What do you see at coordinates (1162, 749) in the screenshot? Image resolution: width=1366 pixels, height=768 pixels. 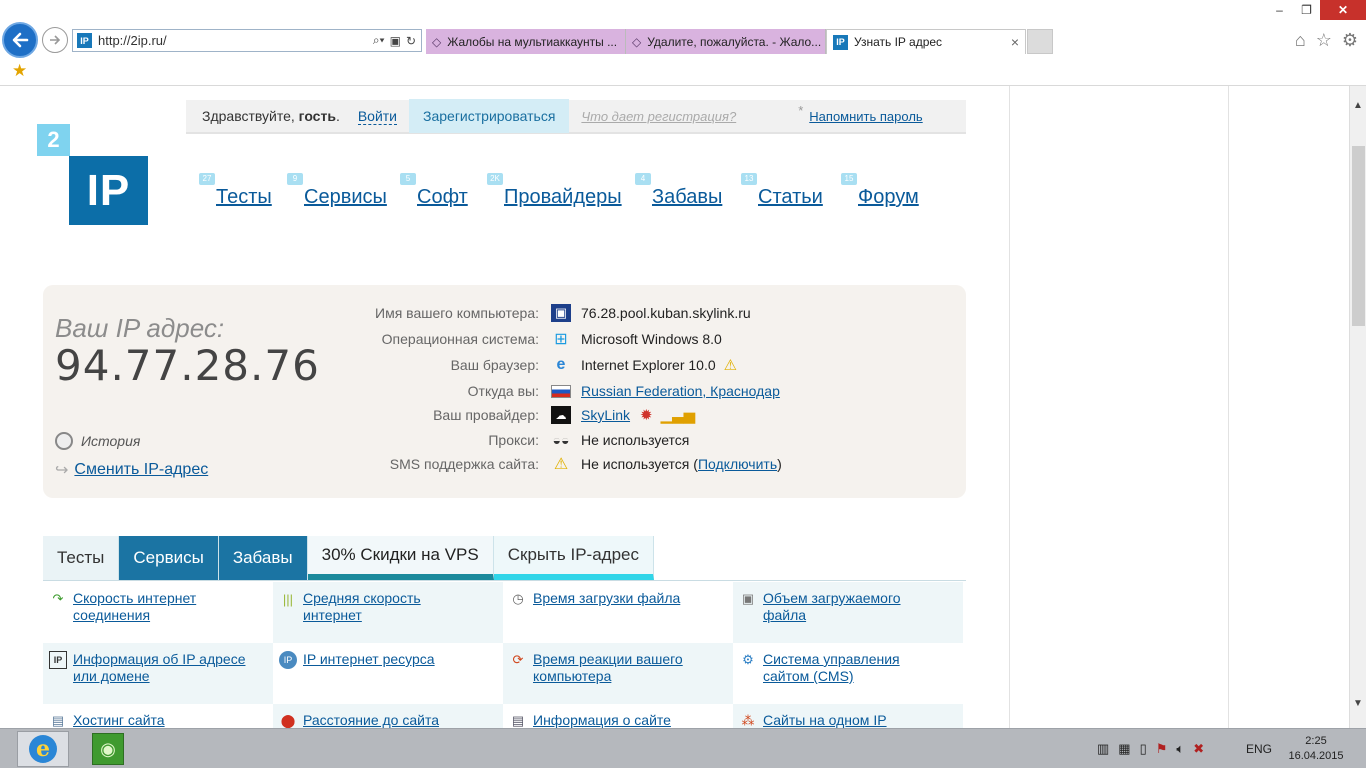 I see `tray-flag-icon: ⚑` at bounding box center [1162, 749].